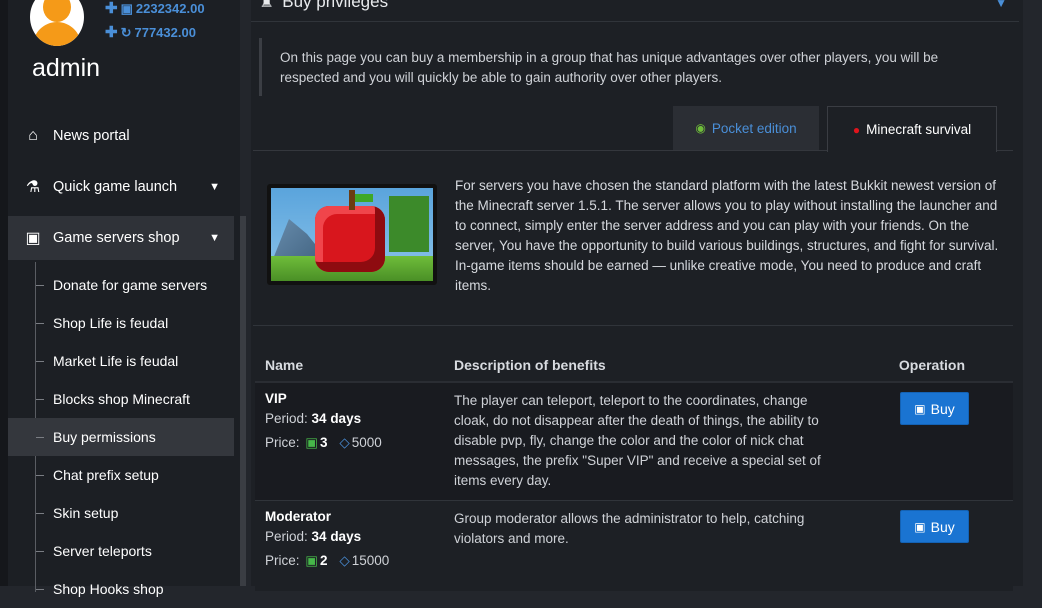 This screenshot has width=1042, height=608. What do you see at coordinates (115, 187) in the screenshot?
I see `sidebar-item-label: Quick game launch` at bounding box center [115, 187].